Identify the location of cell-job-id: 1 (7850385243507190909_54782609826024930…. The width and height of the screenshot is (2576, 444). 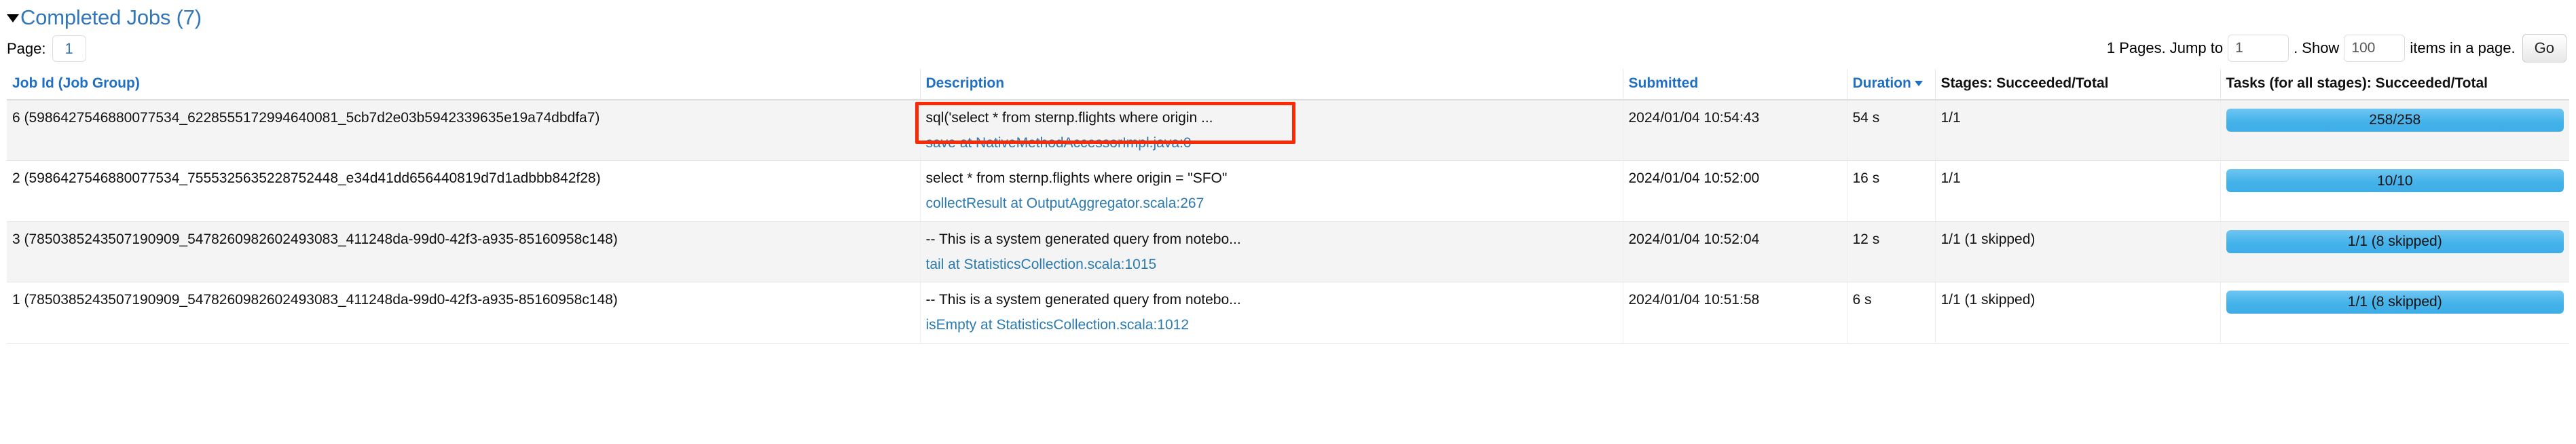
(464, 313).